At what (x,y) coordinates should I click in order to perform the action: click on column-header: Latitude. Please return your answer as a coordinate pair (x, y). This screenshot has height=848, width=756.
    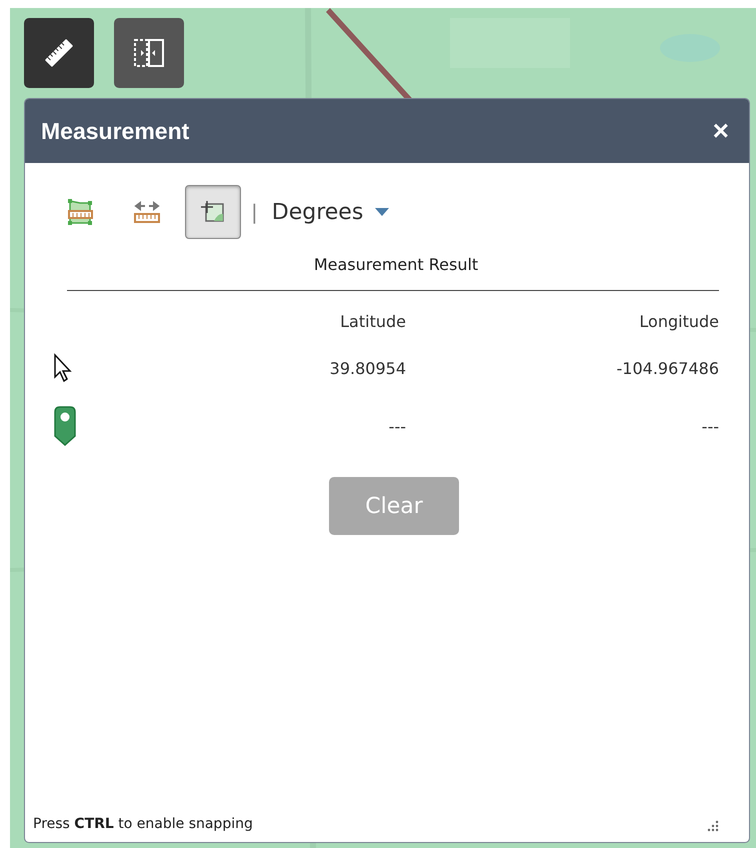
    Looking at the image, I should click on (372, 322).